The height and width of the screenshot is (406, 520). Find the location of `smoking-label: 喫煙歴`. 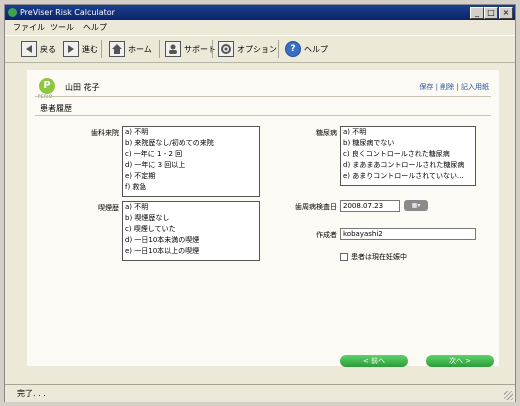

smoking-label: 喫煙歴 is located at coordinates (108, 208).